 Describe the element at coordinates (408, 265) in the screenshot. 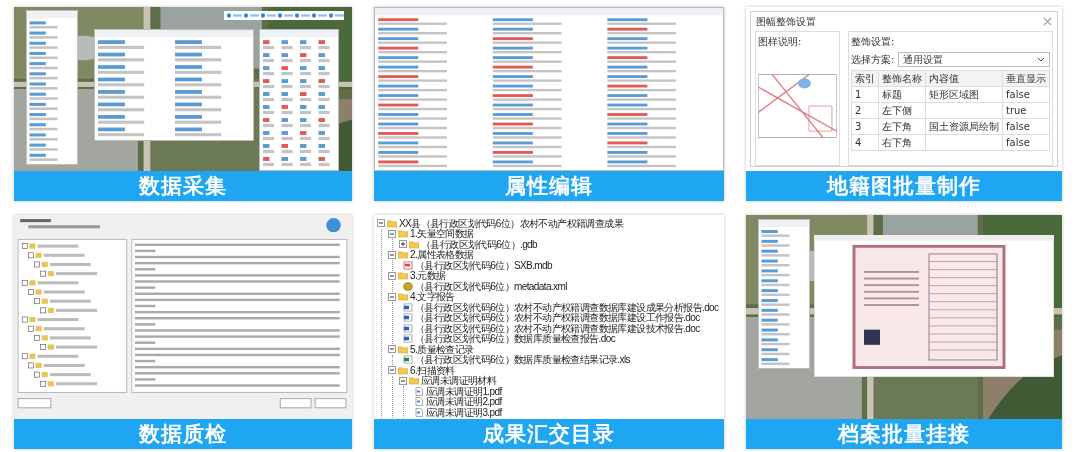

I see `database-file-icon` at that location.